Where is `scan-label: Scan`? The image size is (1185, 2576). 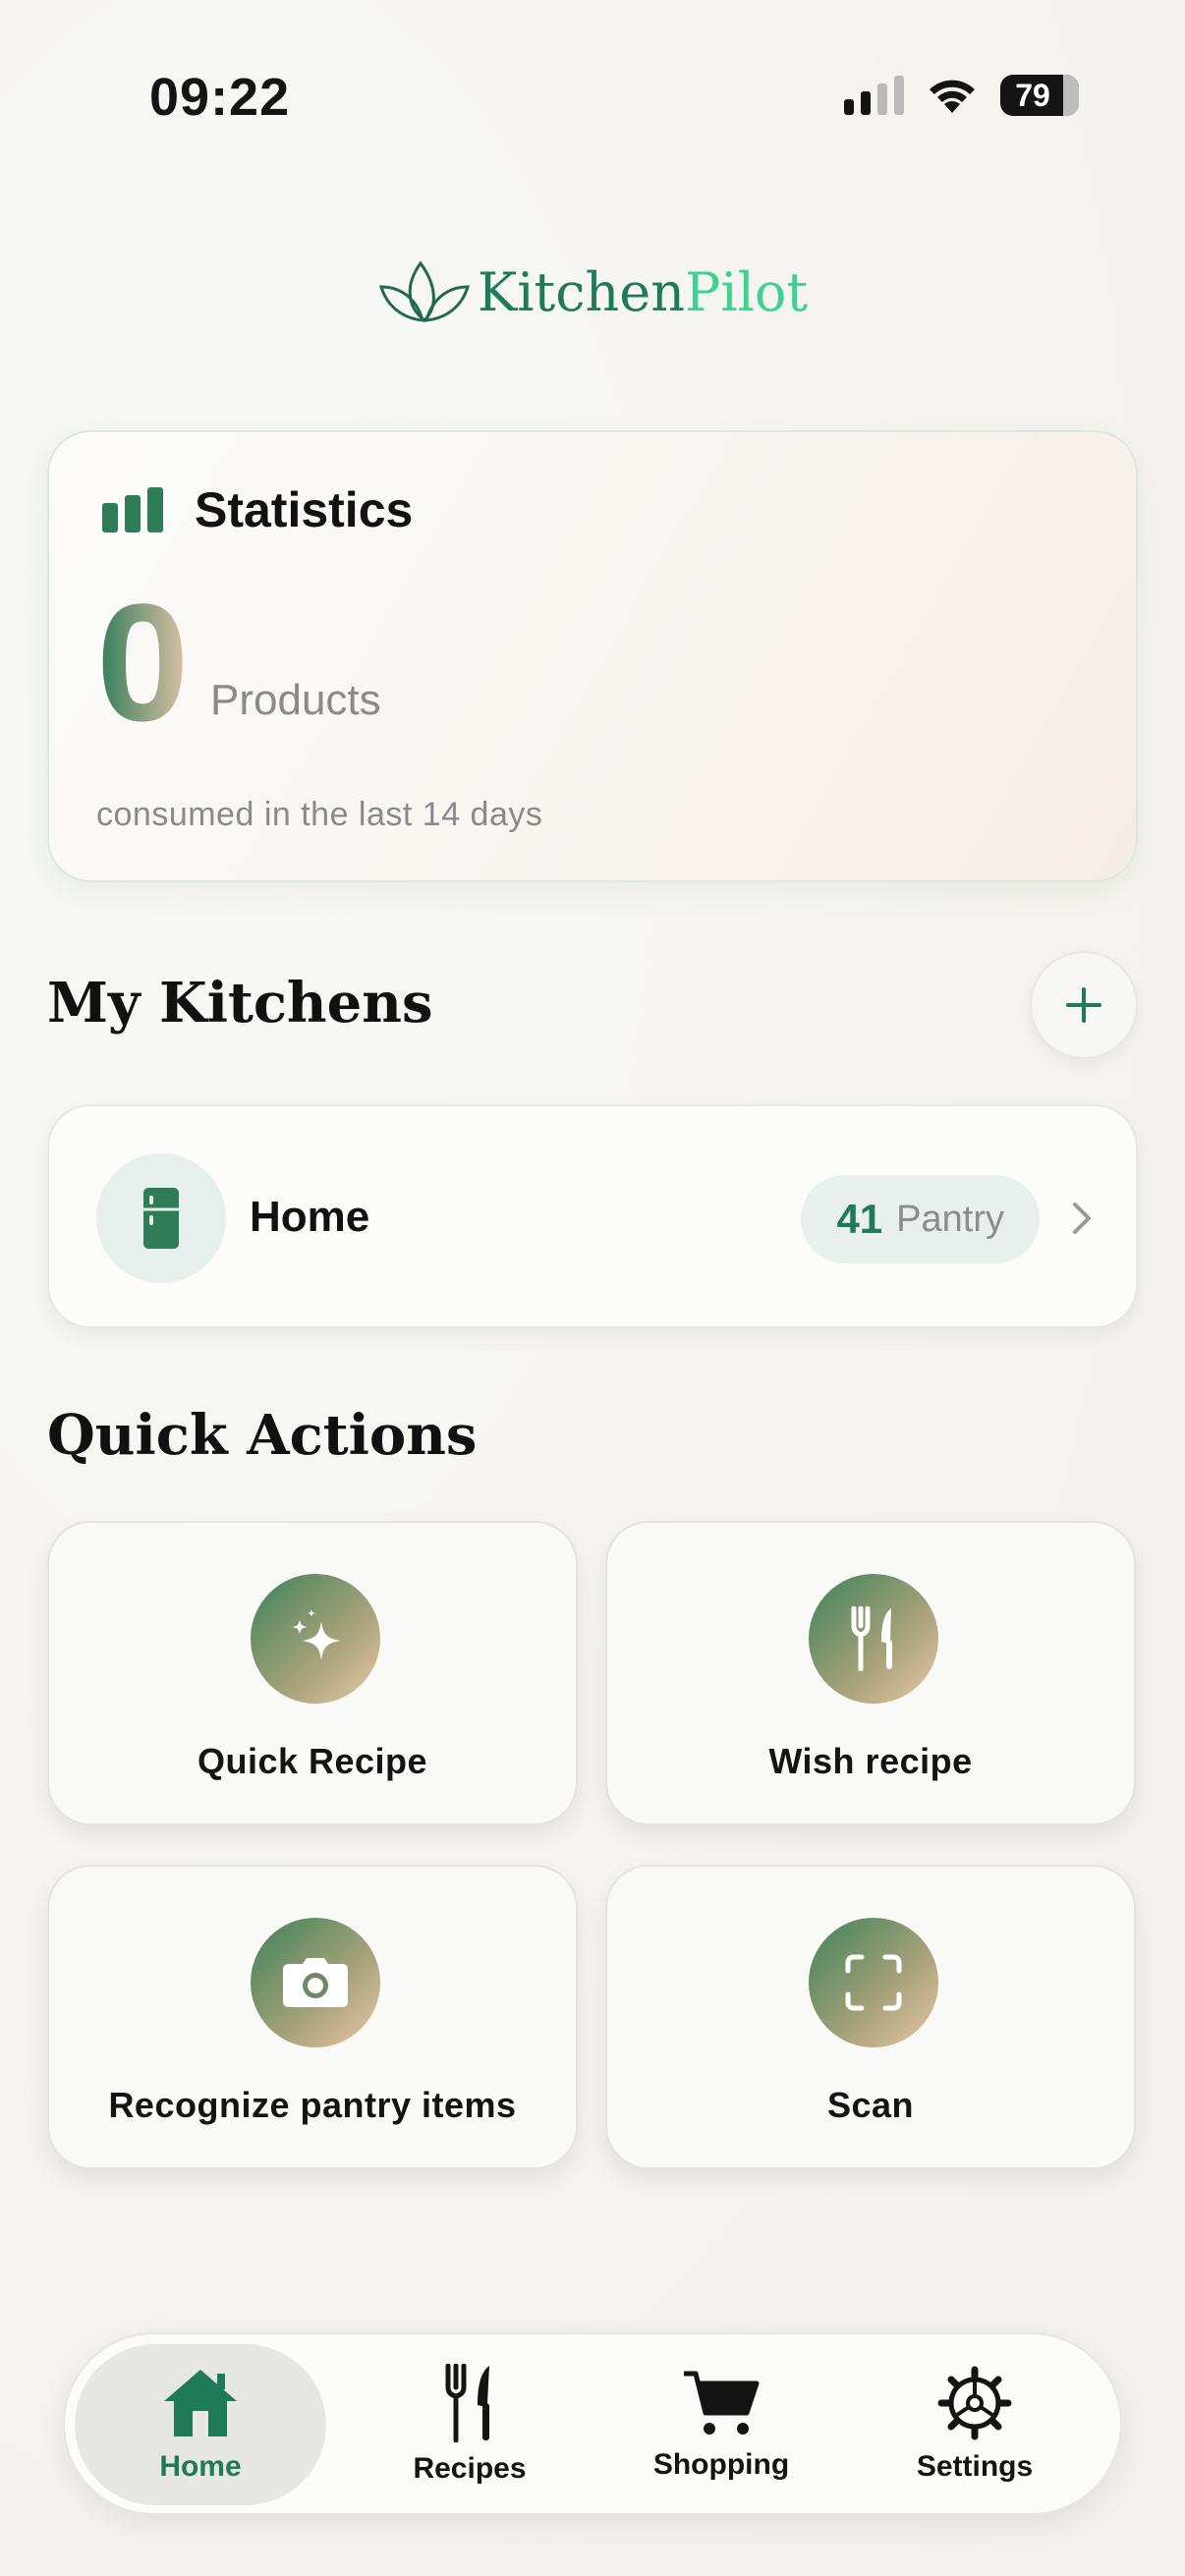 scan-label: Scan is located at coordinates (871, 2105).